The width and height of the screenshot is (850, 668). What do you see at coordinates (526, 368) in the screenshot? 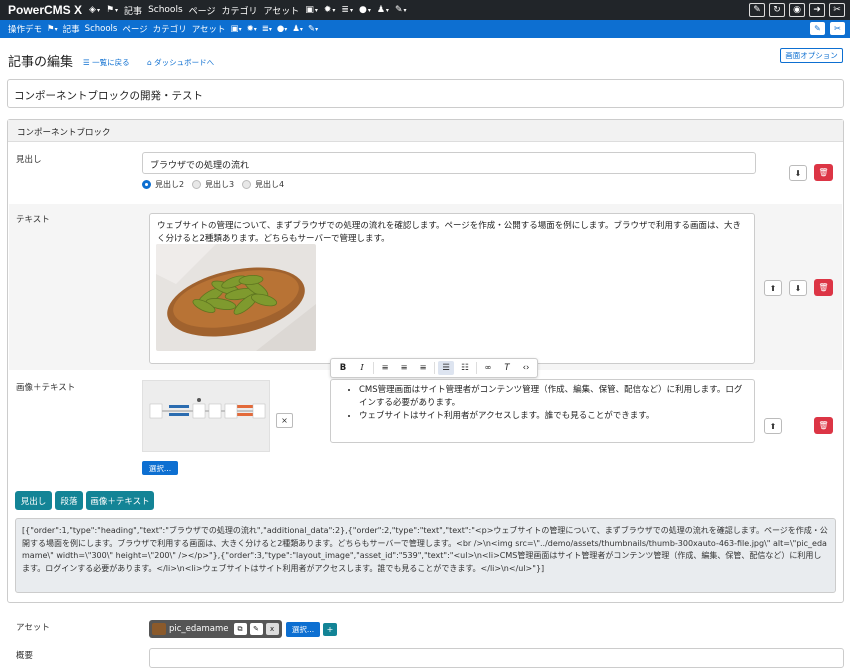
I see `source-code-button: ‹›` at bounding box center [526, 368].